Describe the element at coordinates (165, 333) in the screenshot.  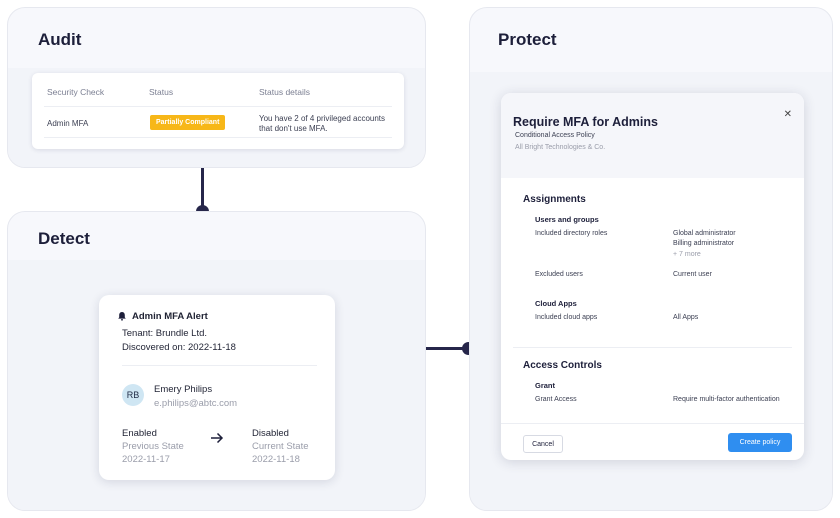
I see `alert-tenant: Tenant: Brundle Ltd.` at that location.